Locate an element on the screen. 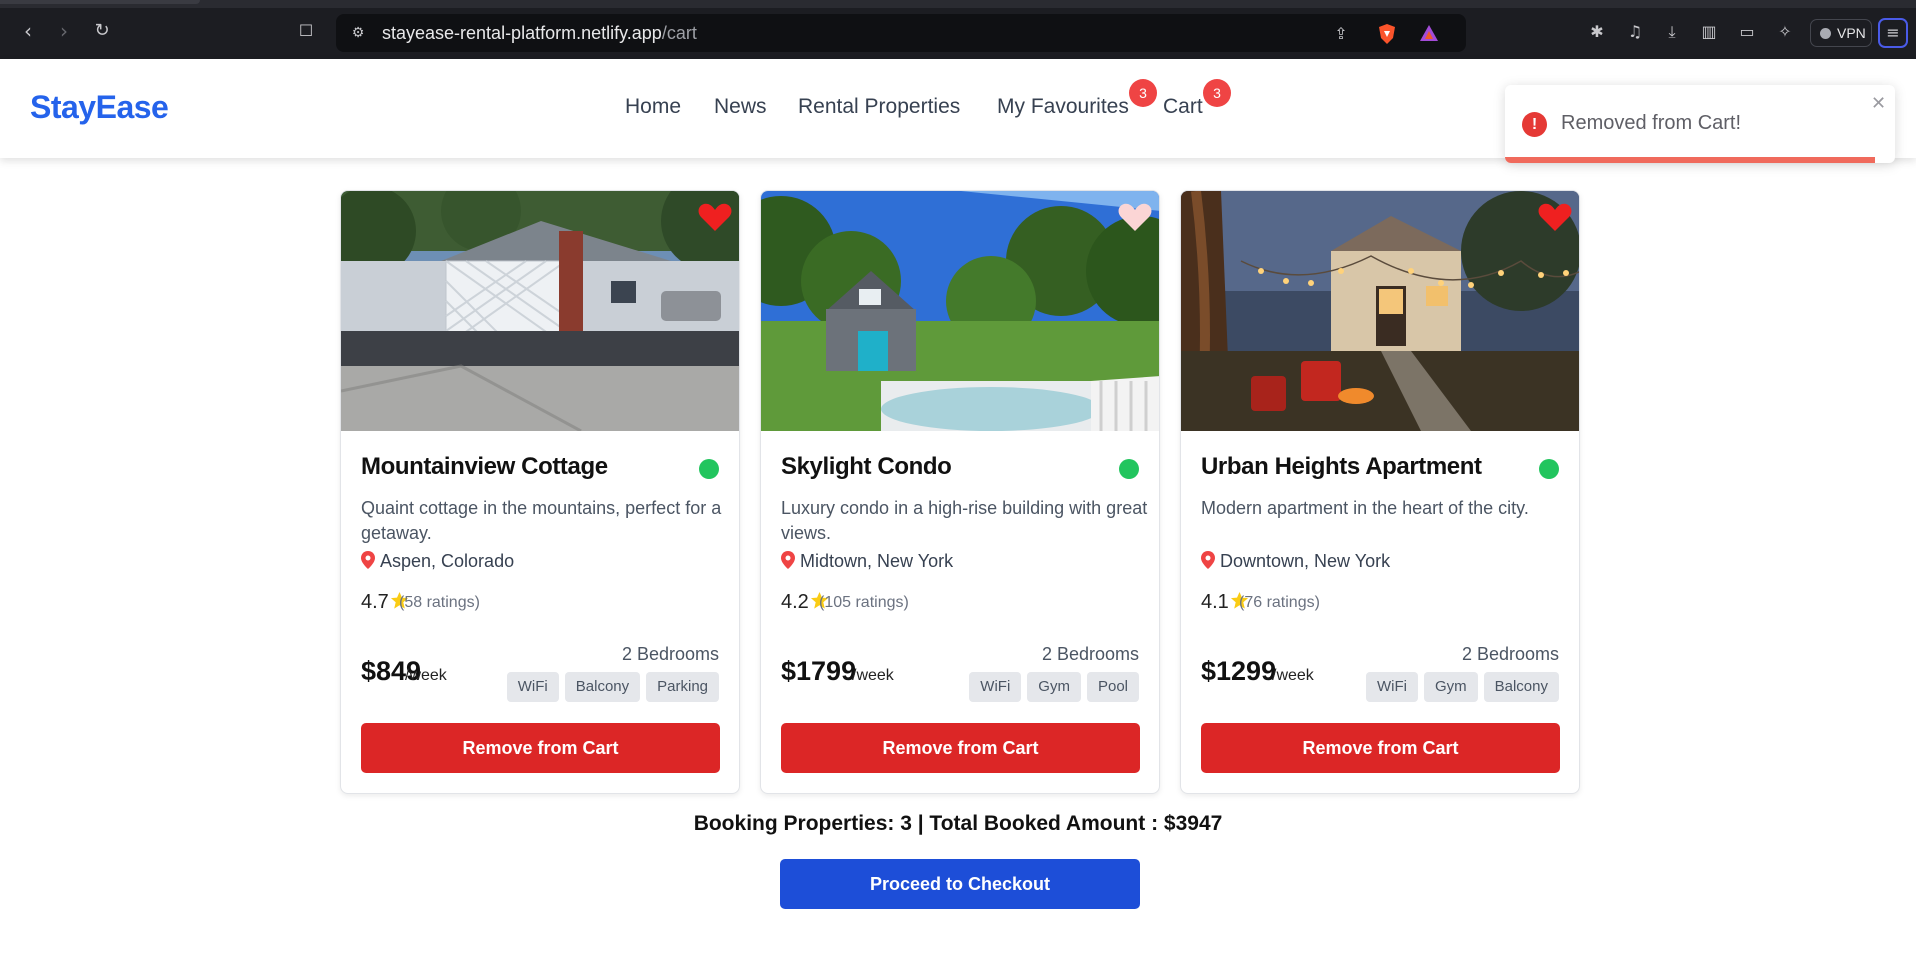 Image resolution: width=1916 pixels, height=978 pixels. property-price: $1799 is located at coordinates (819, 671).